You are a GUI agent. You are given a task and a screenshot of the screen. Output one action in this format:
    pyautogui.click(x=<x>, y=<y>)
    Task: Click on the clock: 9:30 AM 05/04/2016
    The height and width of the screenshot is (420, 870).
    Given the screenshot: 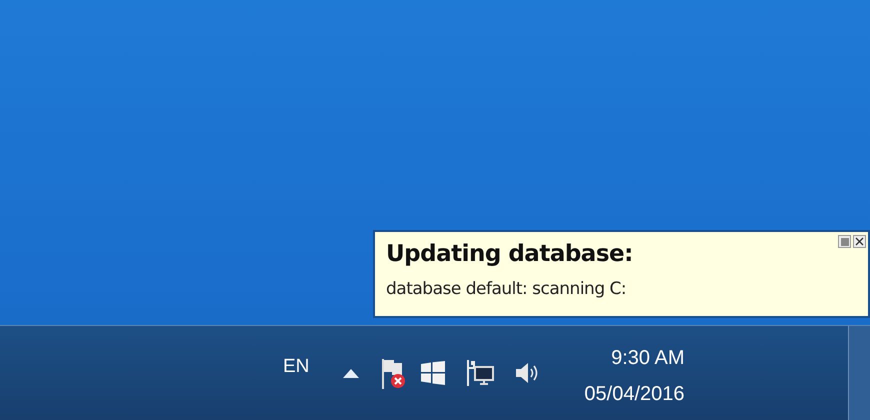 What is the action you would take?
    pyautogui.click(x=634, y=376)
    